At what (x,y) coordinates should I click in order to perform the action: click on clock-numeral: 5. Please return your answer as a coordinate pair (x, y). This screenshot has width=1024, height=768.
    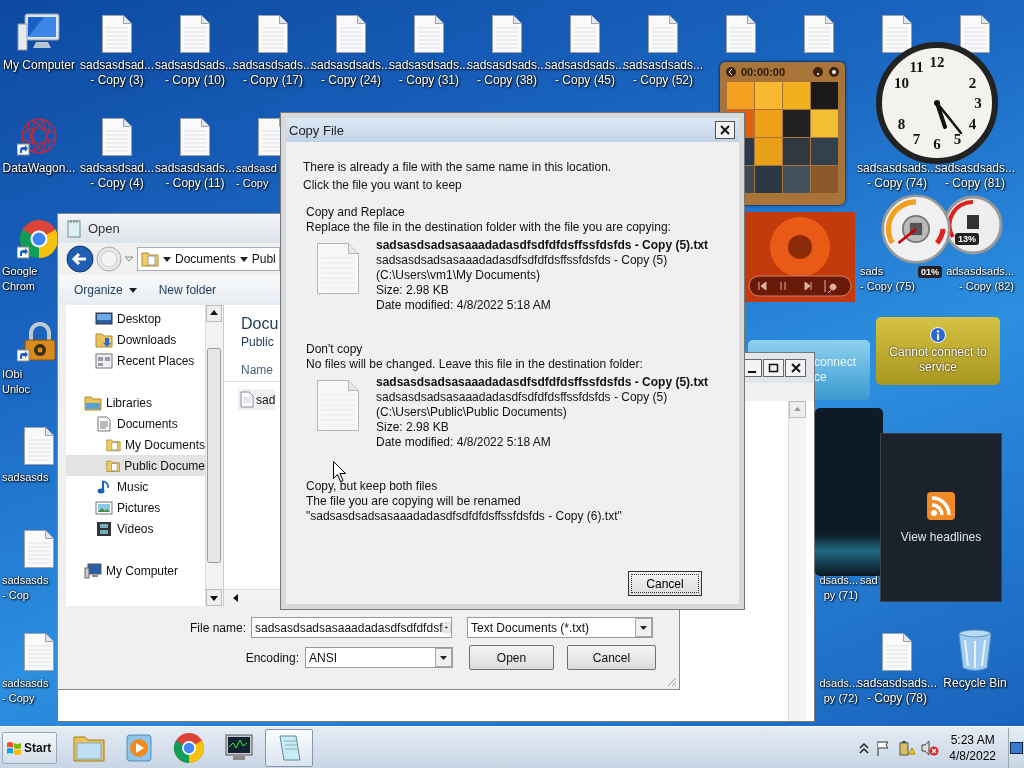
    Looking at the image, I should click on (957, 138).